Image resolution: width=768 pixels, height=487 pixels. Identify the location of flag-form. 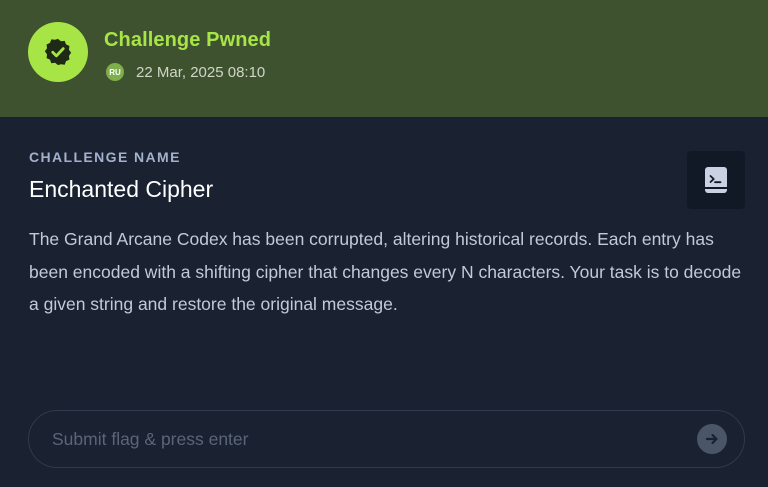
(386, 439).